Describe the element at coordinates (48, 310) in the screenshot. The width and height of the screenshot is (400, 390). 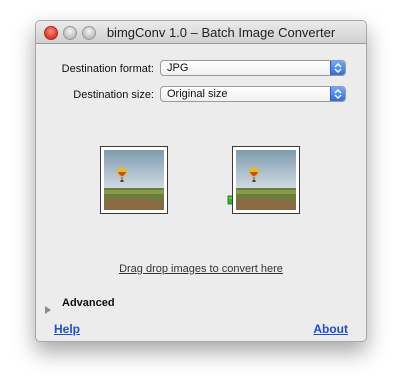
I see `disclosure-triangle-icon` at that location.